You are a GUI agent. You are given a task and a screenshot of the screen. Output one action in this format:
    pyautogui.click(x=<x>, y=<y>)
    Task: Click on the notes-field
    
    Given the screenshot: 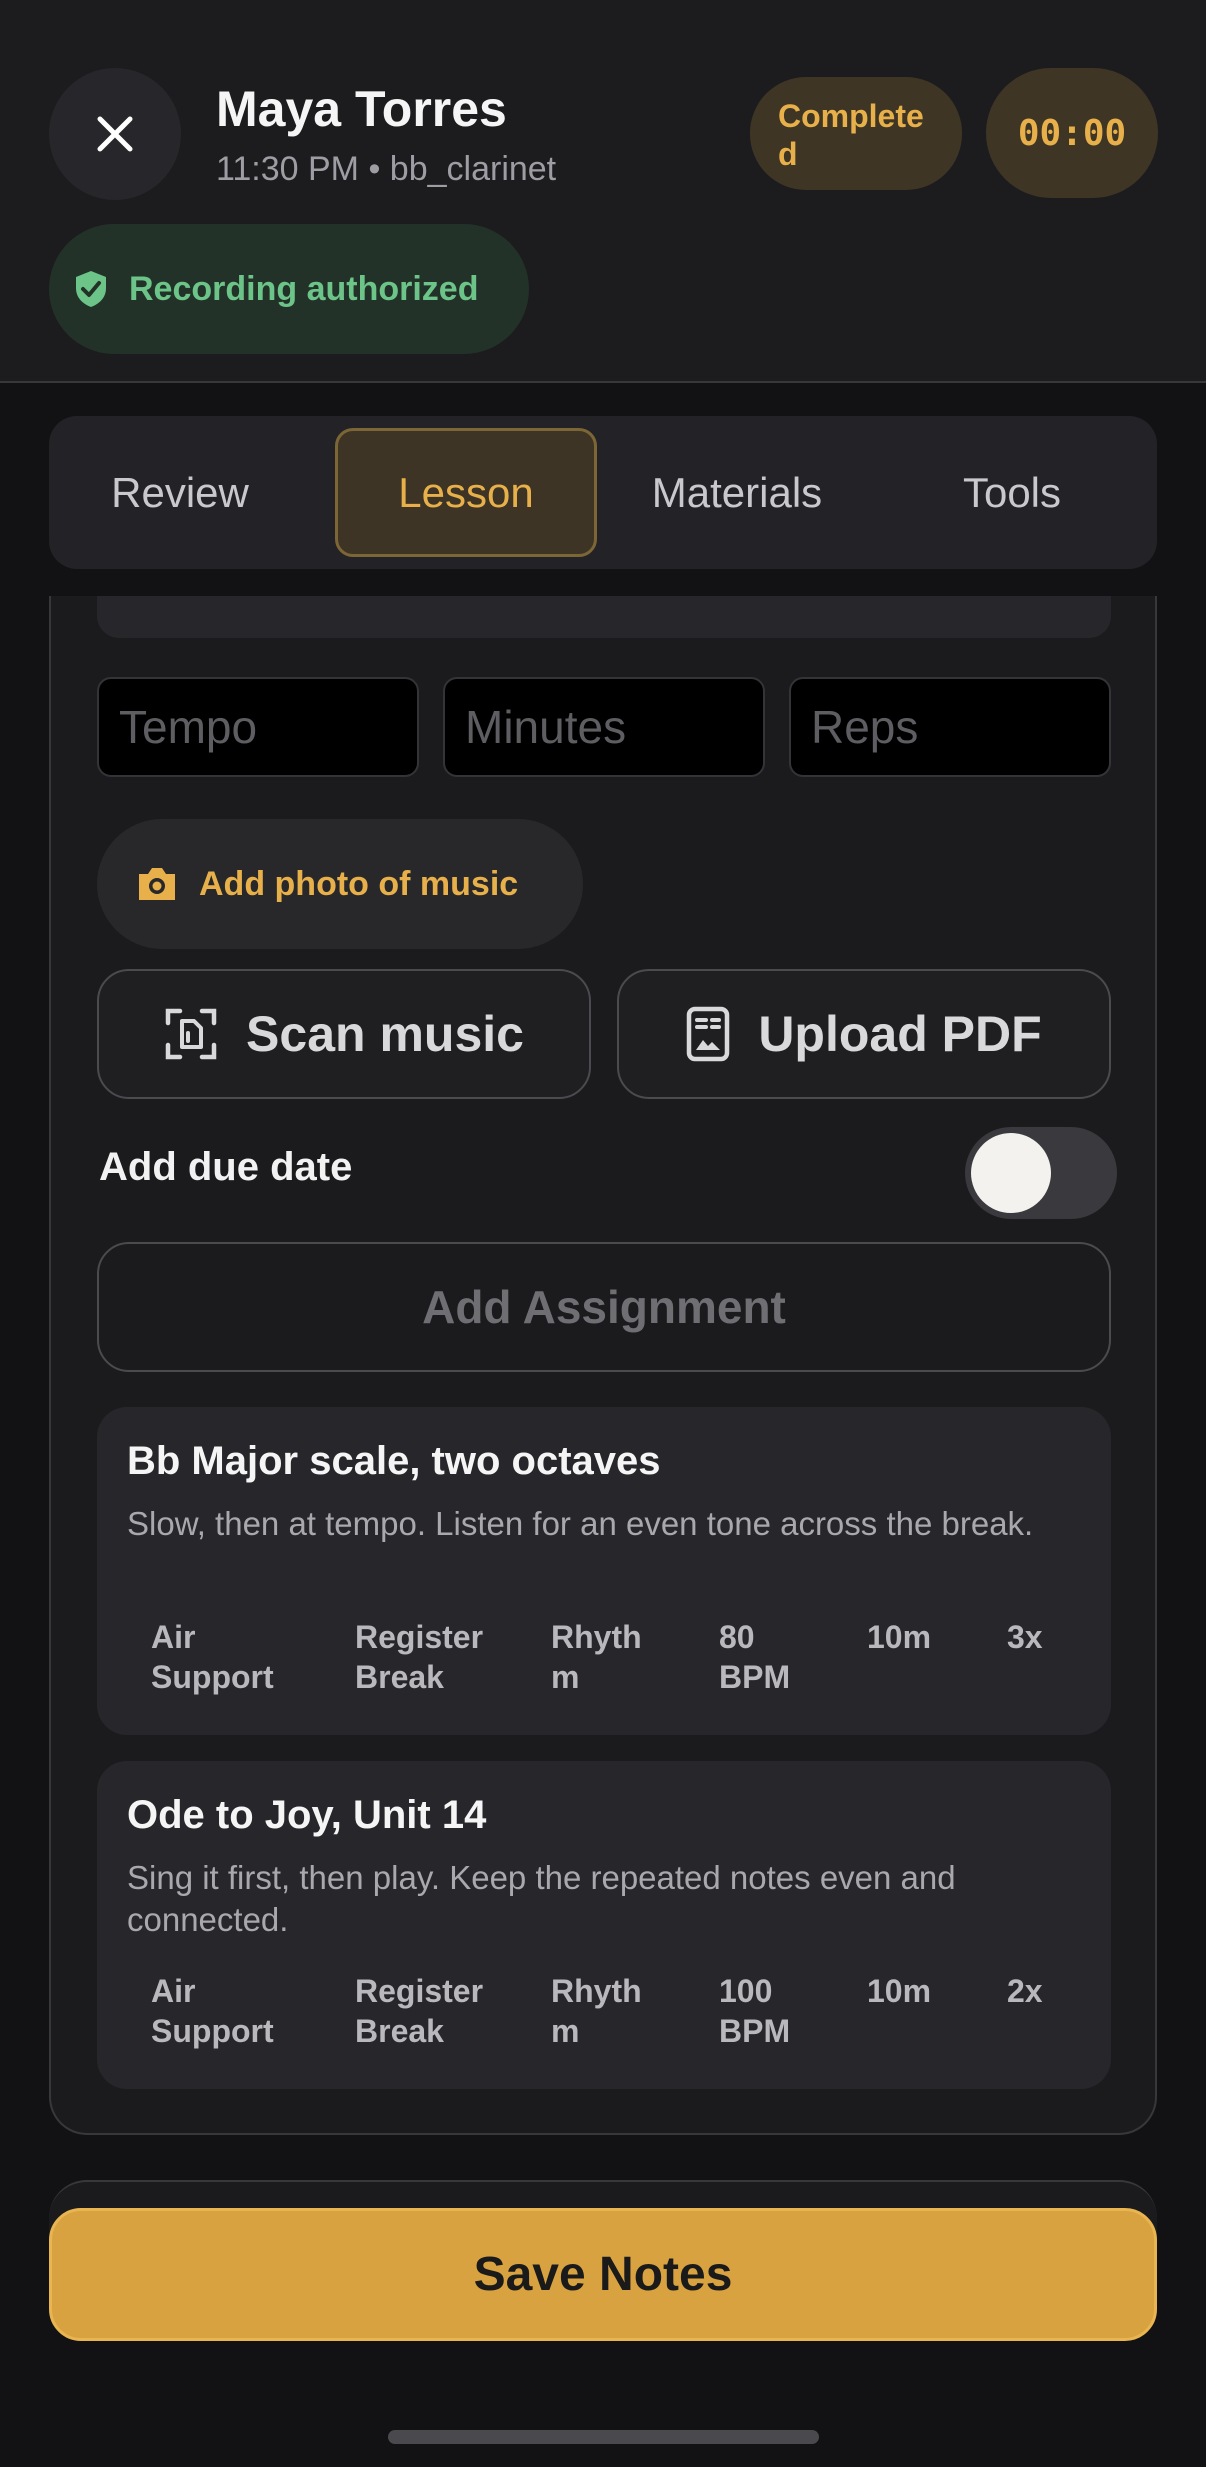 What is the action you would take?
    pyautogui.click(x=604, y=617)
    